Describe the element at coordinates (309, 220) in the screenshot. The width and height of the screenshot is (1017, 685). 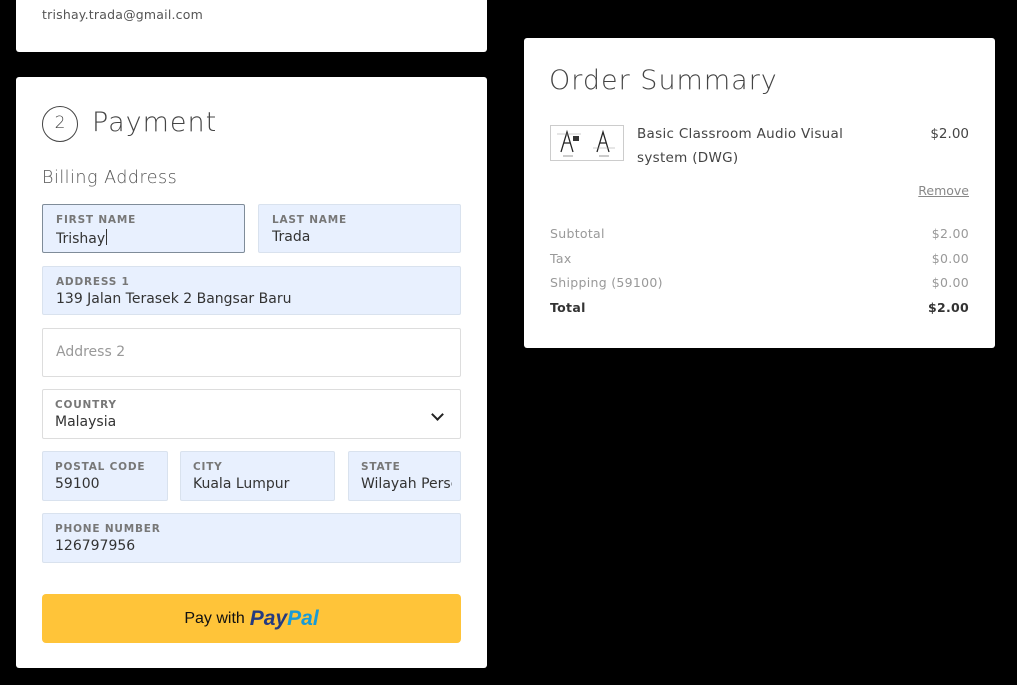
I see `last-name-label: LAST NAME` at that location.